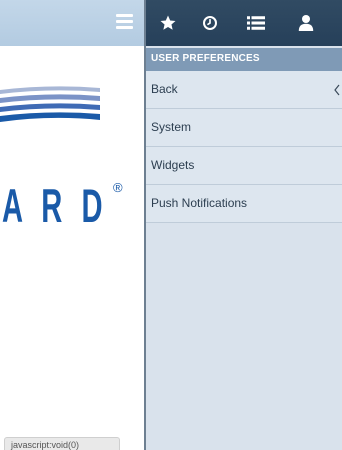 The height and width of the screenshot is (450, 342). I want to click on menu-item-label: Push Notifications, so click(199, 203).